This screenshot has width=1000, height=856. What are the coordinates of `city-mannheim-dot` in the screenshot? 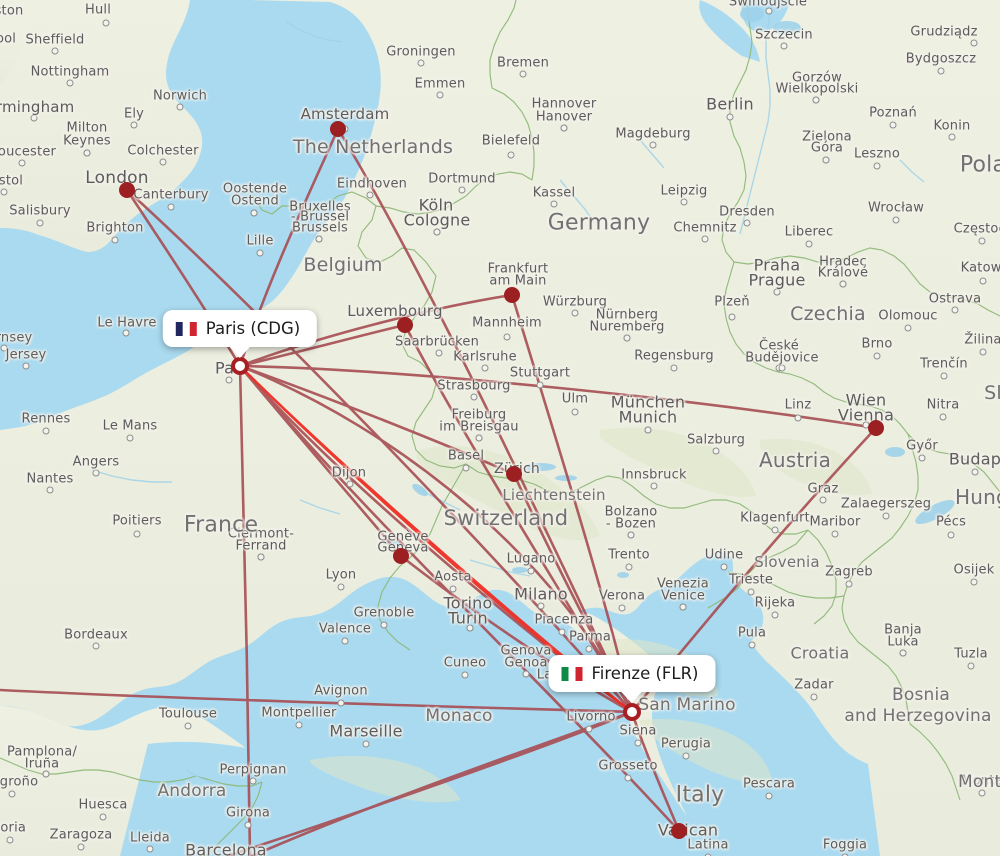 It's located at (507, 337).